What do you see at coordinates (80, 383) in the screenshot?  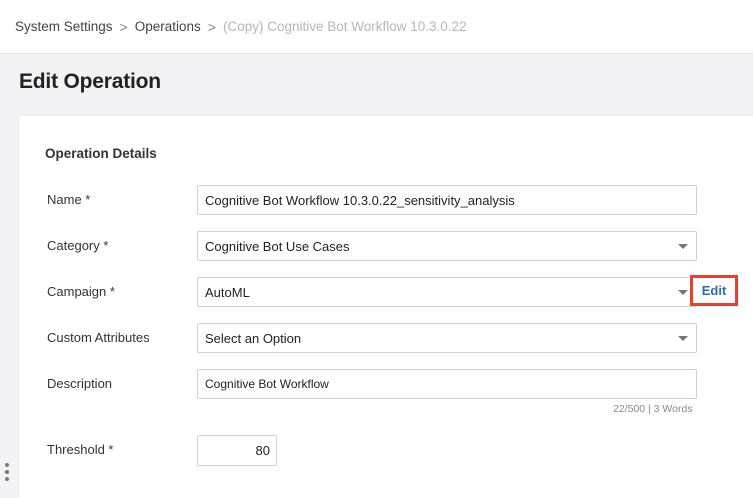 I see `description-label: Description` at bounding box center [80, 383].